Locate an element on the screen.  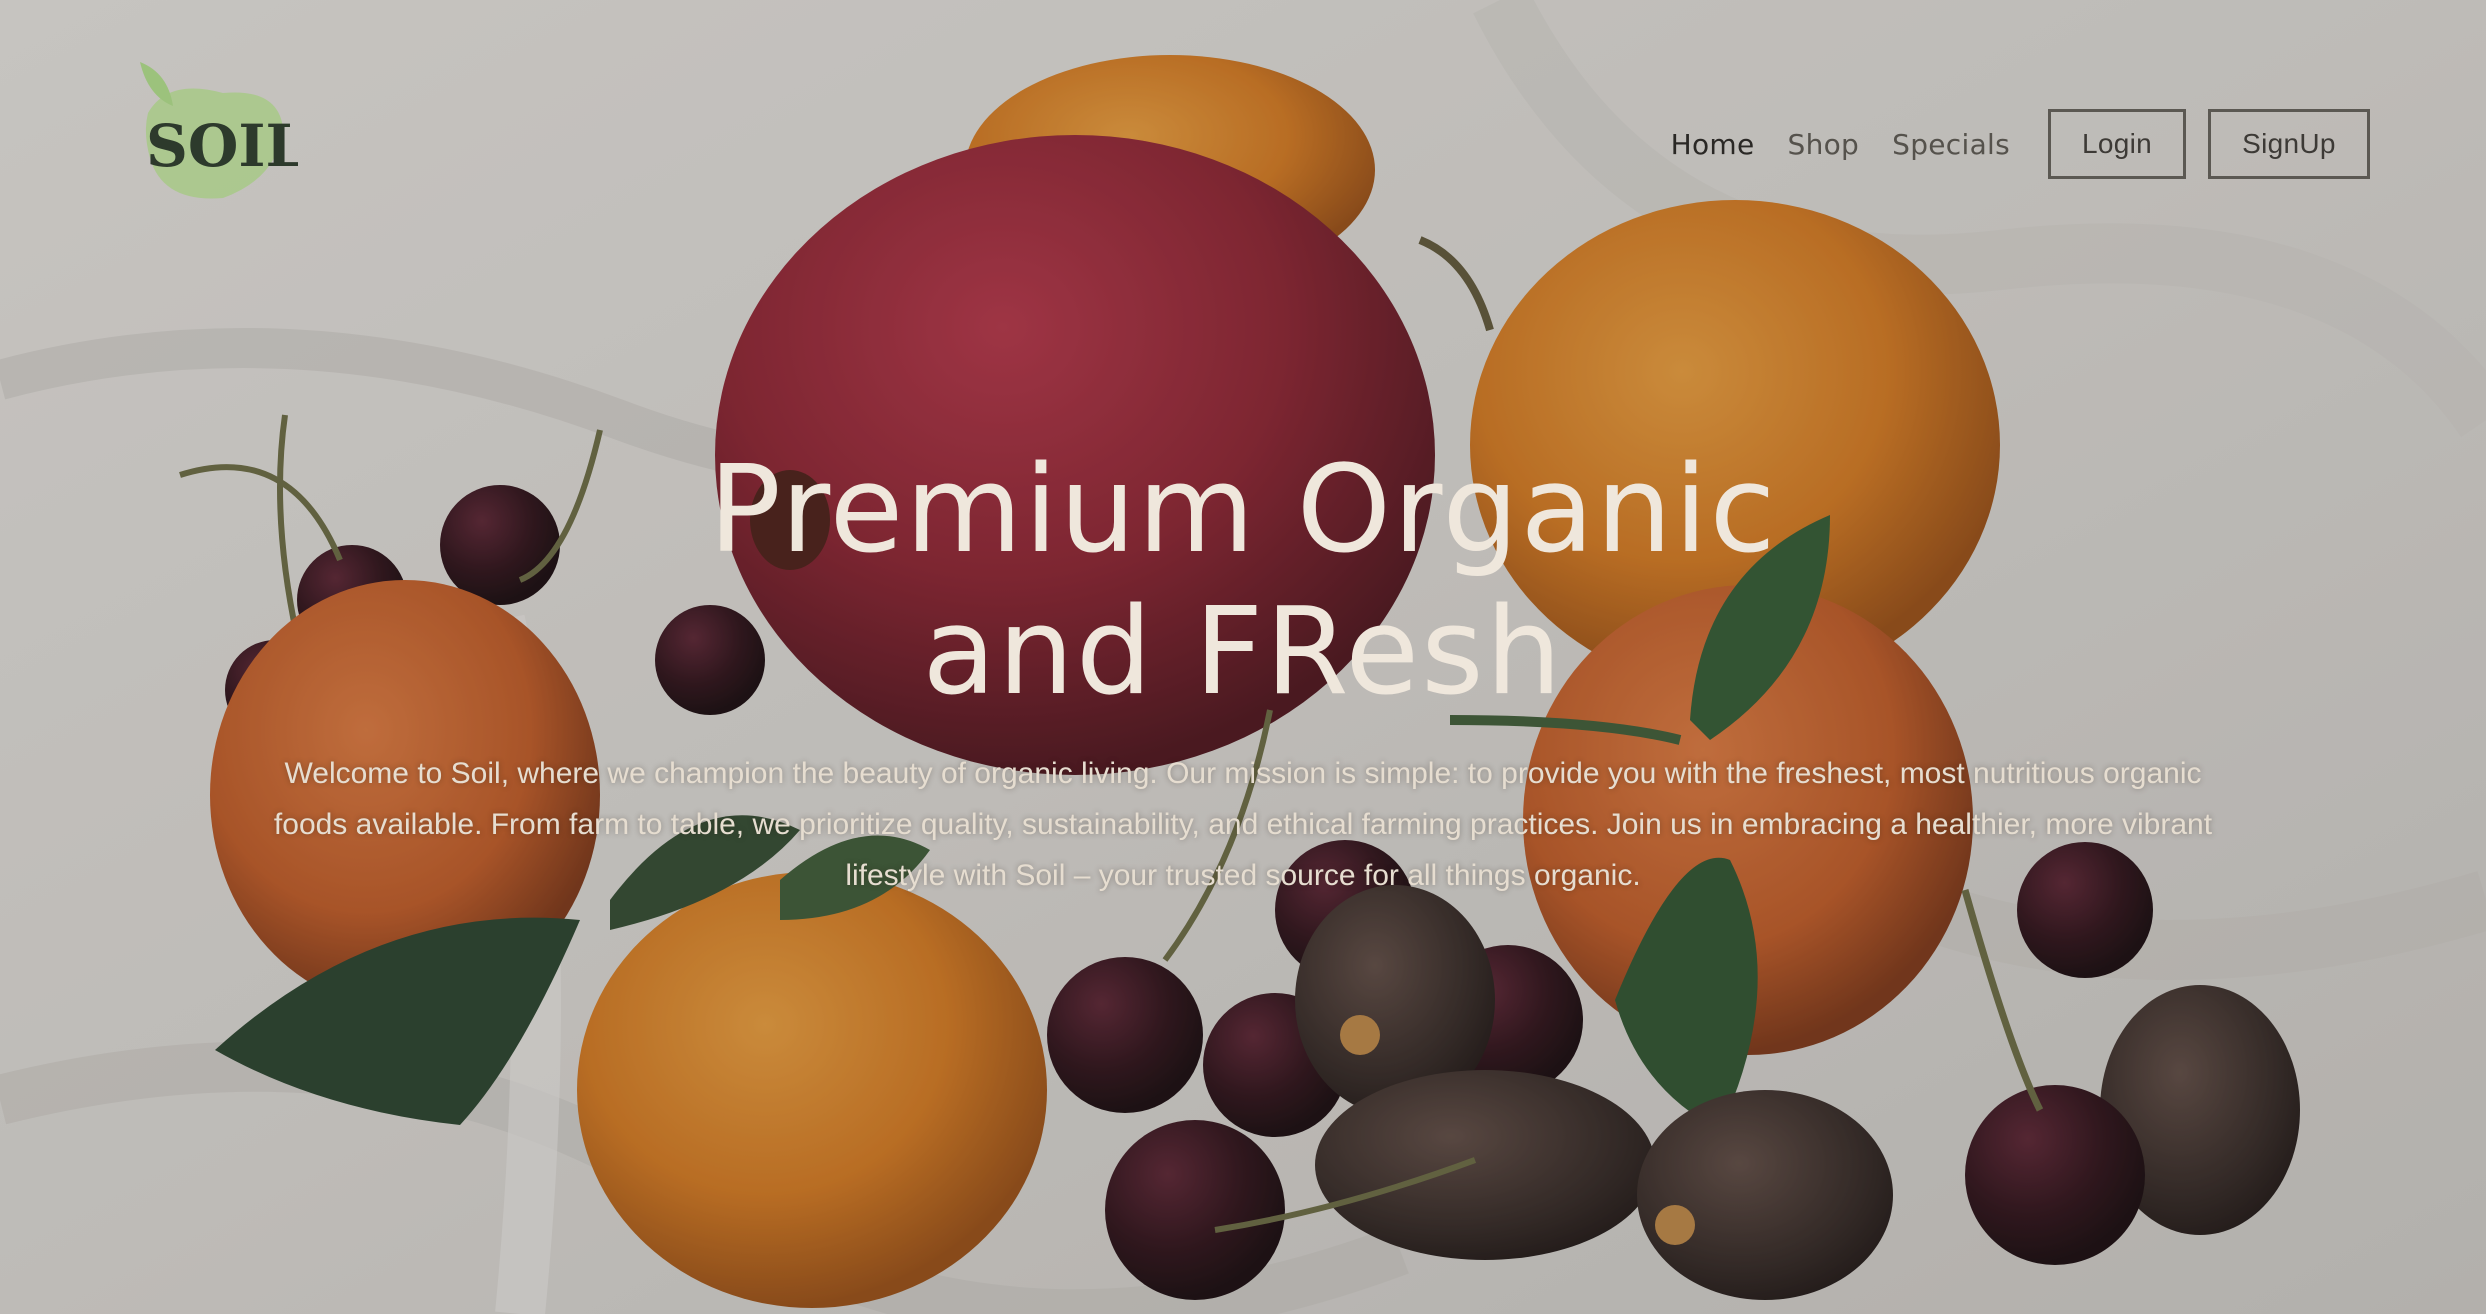
login-button: Login is located at coordinates (2117, 144).